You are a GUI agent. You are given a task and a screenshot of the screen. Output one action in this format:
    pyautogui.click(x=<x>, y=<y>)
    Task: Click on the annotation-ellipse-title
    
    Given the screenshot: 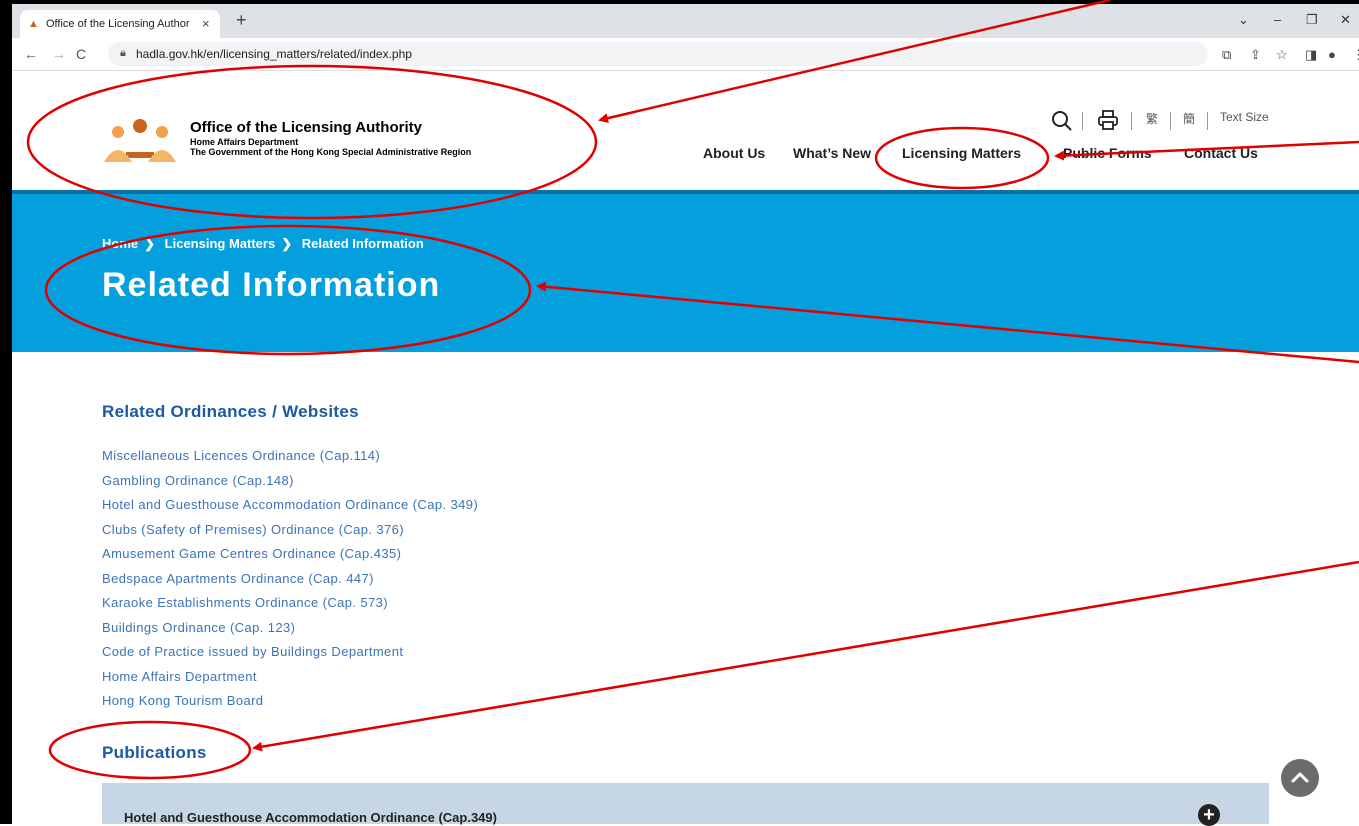 What is the action you would take?
    pyautogui.click(x=288, y=290)
    